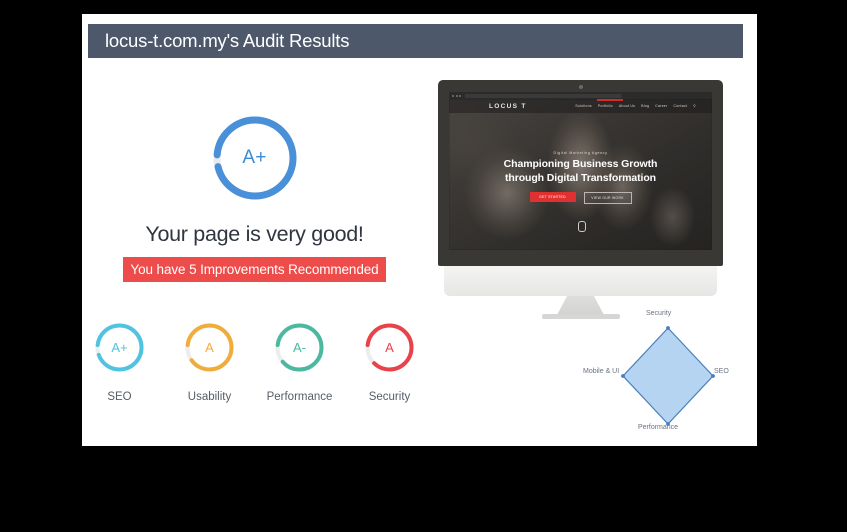 The image size is (847, 532). I want to click on monitor-chin, so click(580, 281).